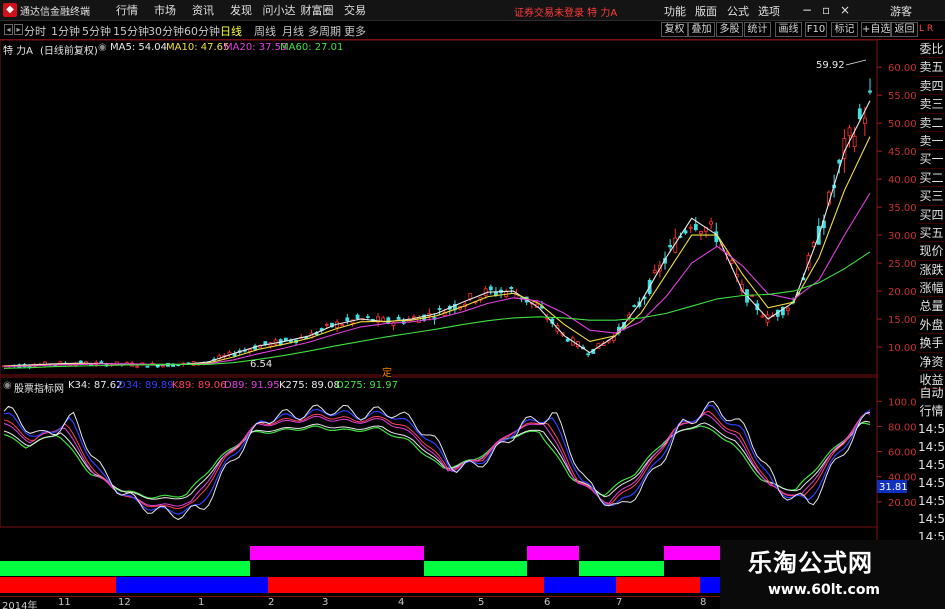  I want to click on d89-label: D89: 91.95, so click(252, 385).